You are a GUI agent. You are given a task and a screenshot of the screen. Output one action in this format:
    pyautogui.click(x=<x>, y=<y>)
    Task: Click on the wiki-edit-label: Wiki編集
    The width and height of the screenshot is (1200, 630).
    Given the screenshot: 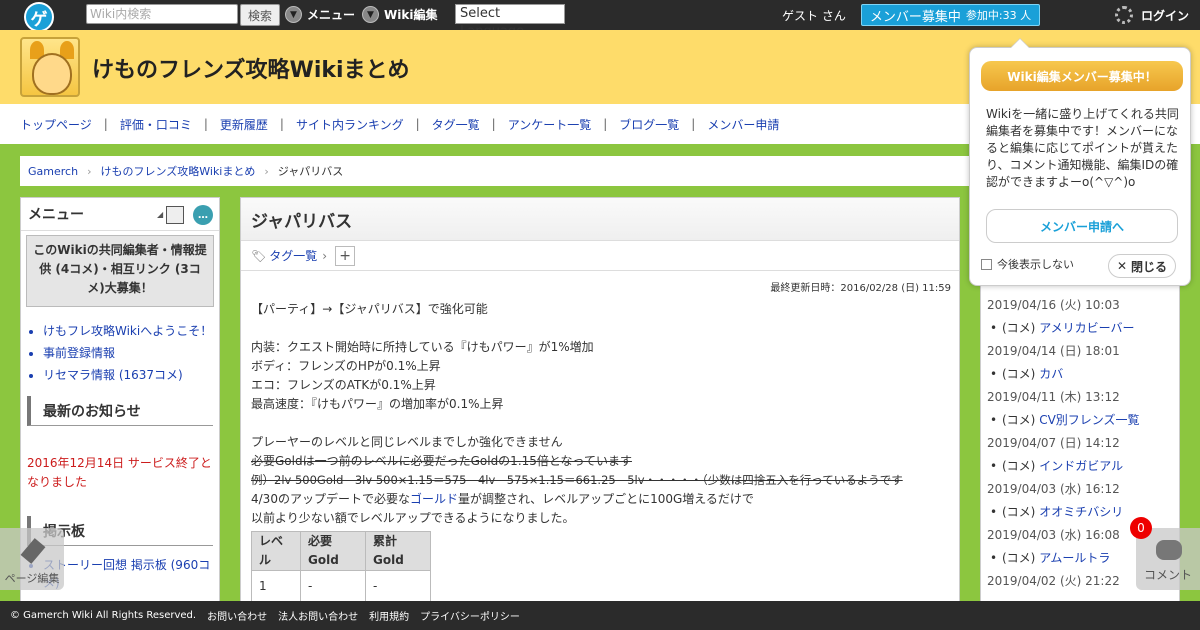 What is the action you would take?
    pyautogui.click(x=411, y=15)
    